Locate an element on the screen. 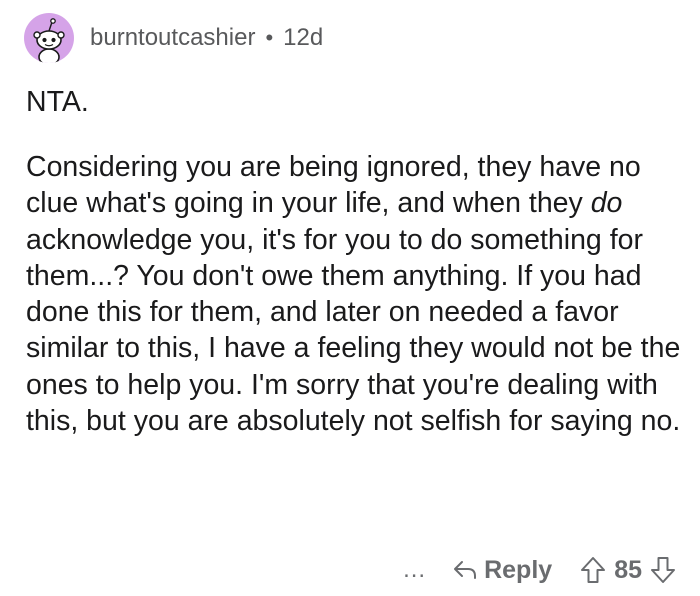 The height and width of the screenshot is (596, 700). vote-score: 85 is located at coordinates (628, 569).